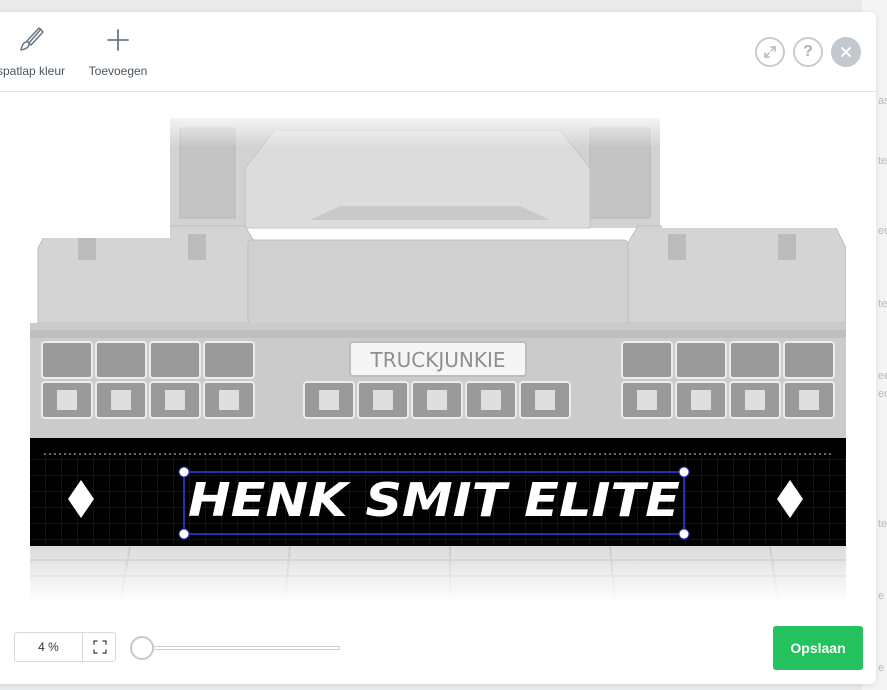 Image resolution: width=887 pixels, height=690 pixels. Describe the element at coordinates (33, 71) in the screenshot. I see `brush-tool-label: spatlap kleur` at that location.